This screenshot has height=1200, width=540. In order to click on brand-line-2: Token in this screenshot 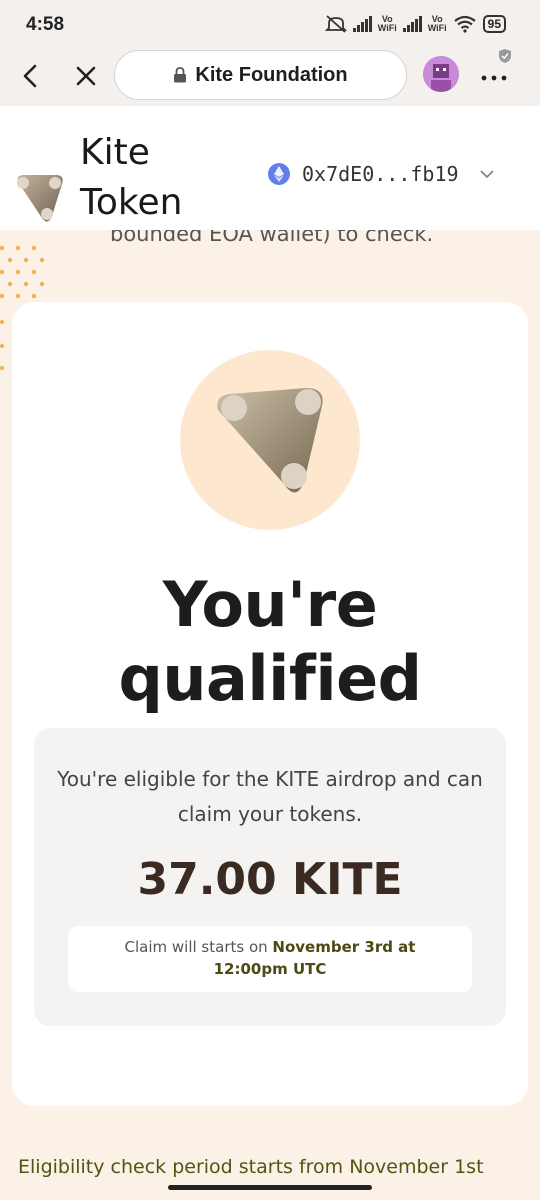, I will do `click(131, 202)`.